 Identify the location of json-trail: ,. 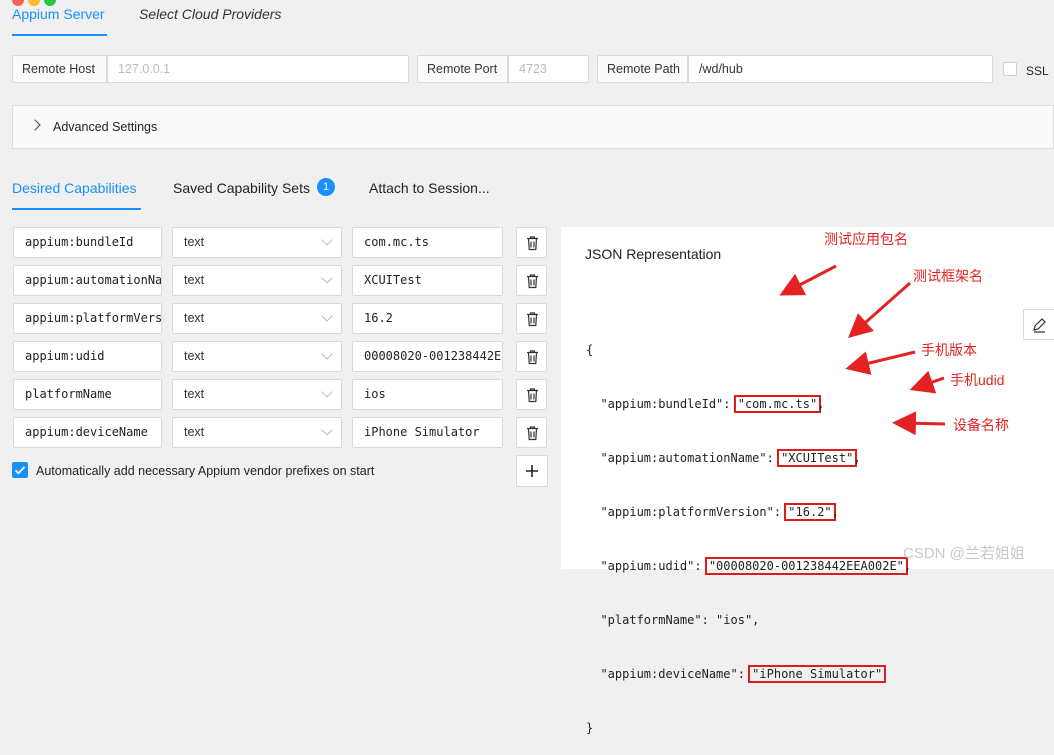
(756, 620).